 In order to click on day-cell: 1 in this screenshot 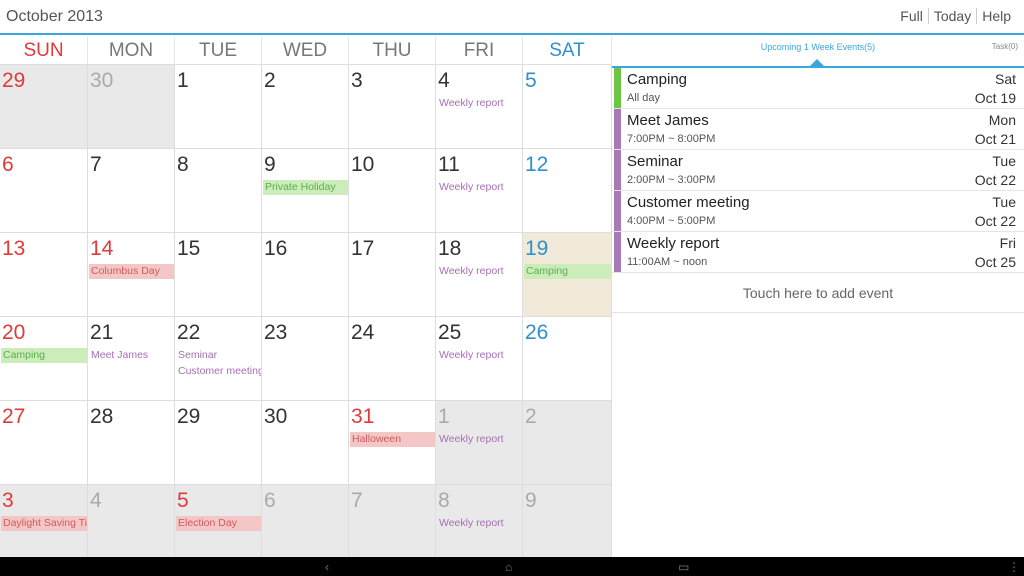, I will do `click(218, 106)`.